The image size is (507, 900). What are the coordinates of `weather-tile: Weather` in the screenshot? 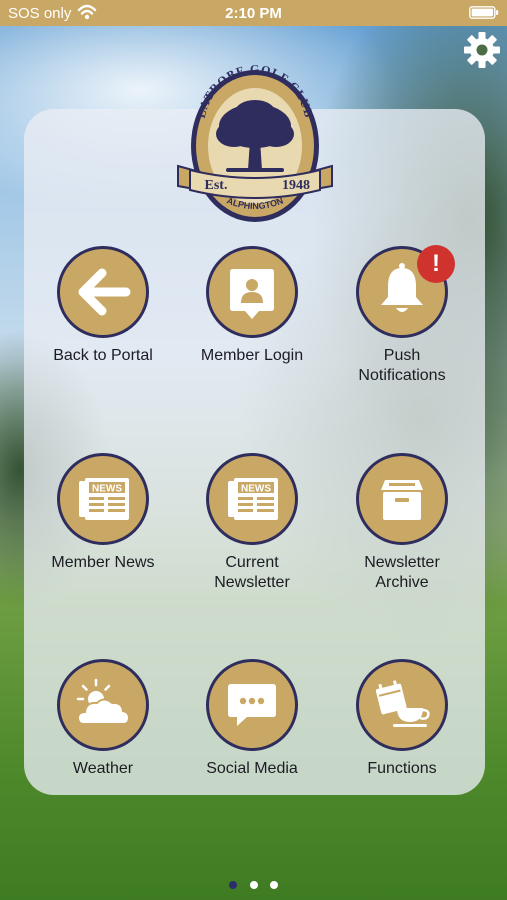 It's located at (103, 719).